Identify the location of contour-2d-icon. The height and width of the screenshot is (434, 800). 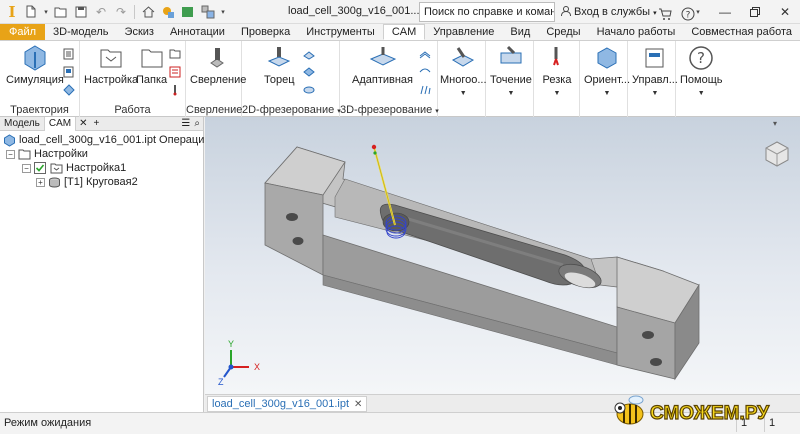
(309, 54).